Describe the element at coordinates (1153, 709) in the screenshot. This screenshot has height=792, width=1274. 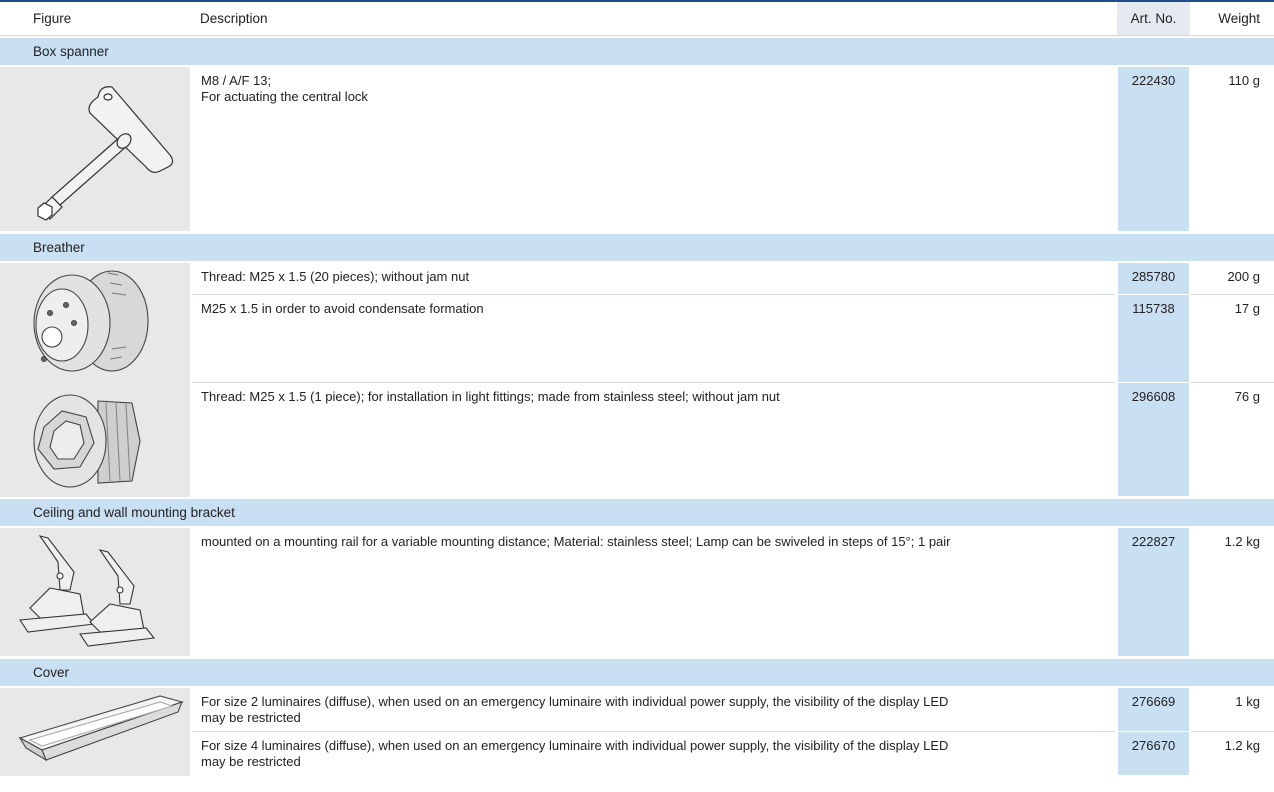
I see `art-no-cell: 276669` at that location.